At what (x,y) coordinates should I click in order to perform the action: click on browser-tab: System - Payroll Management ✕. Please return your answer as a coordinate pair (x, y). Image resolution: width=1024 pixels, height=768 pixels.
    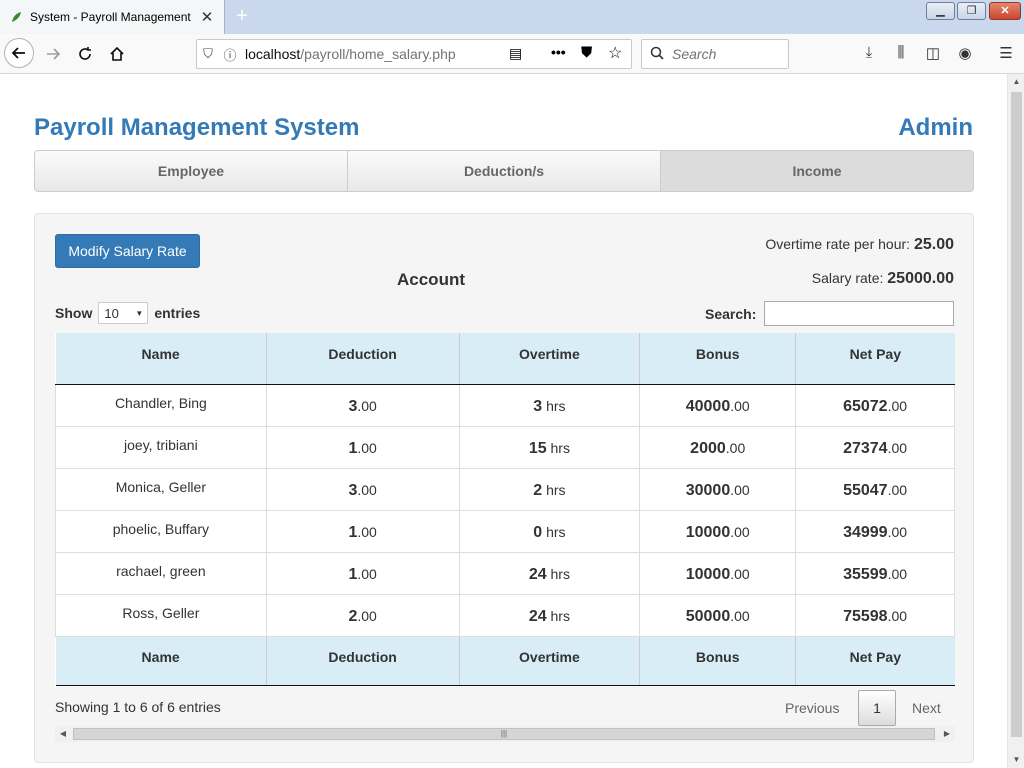
    Looking at the image, I should click on (112, 17).